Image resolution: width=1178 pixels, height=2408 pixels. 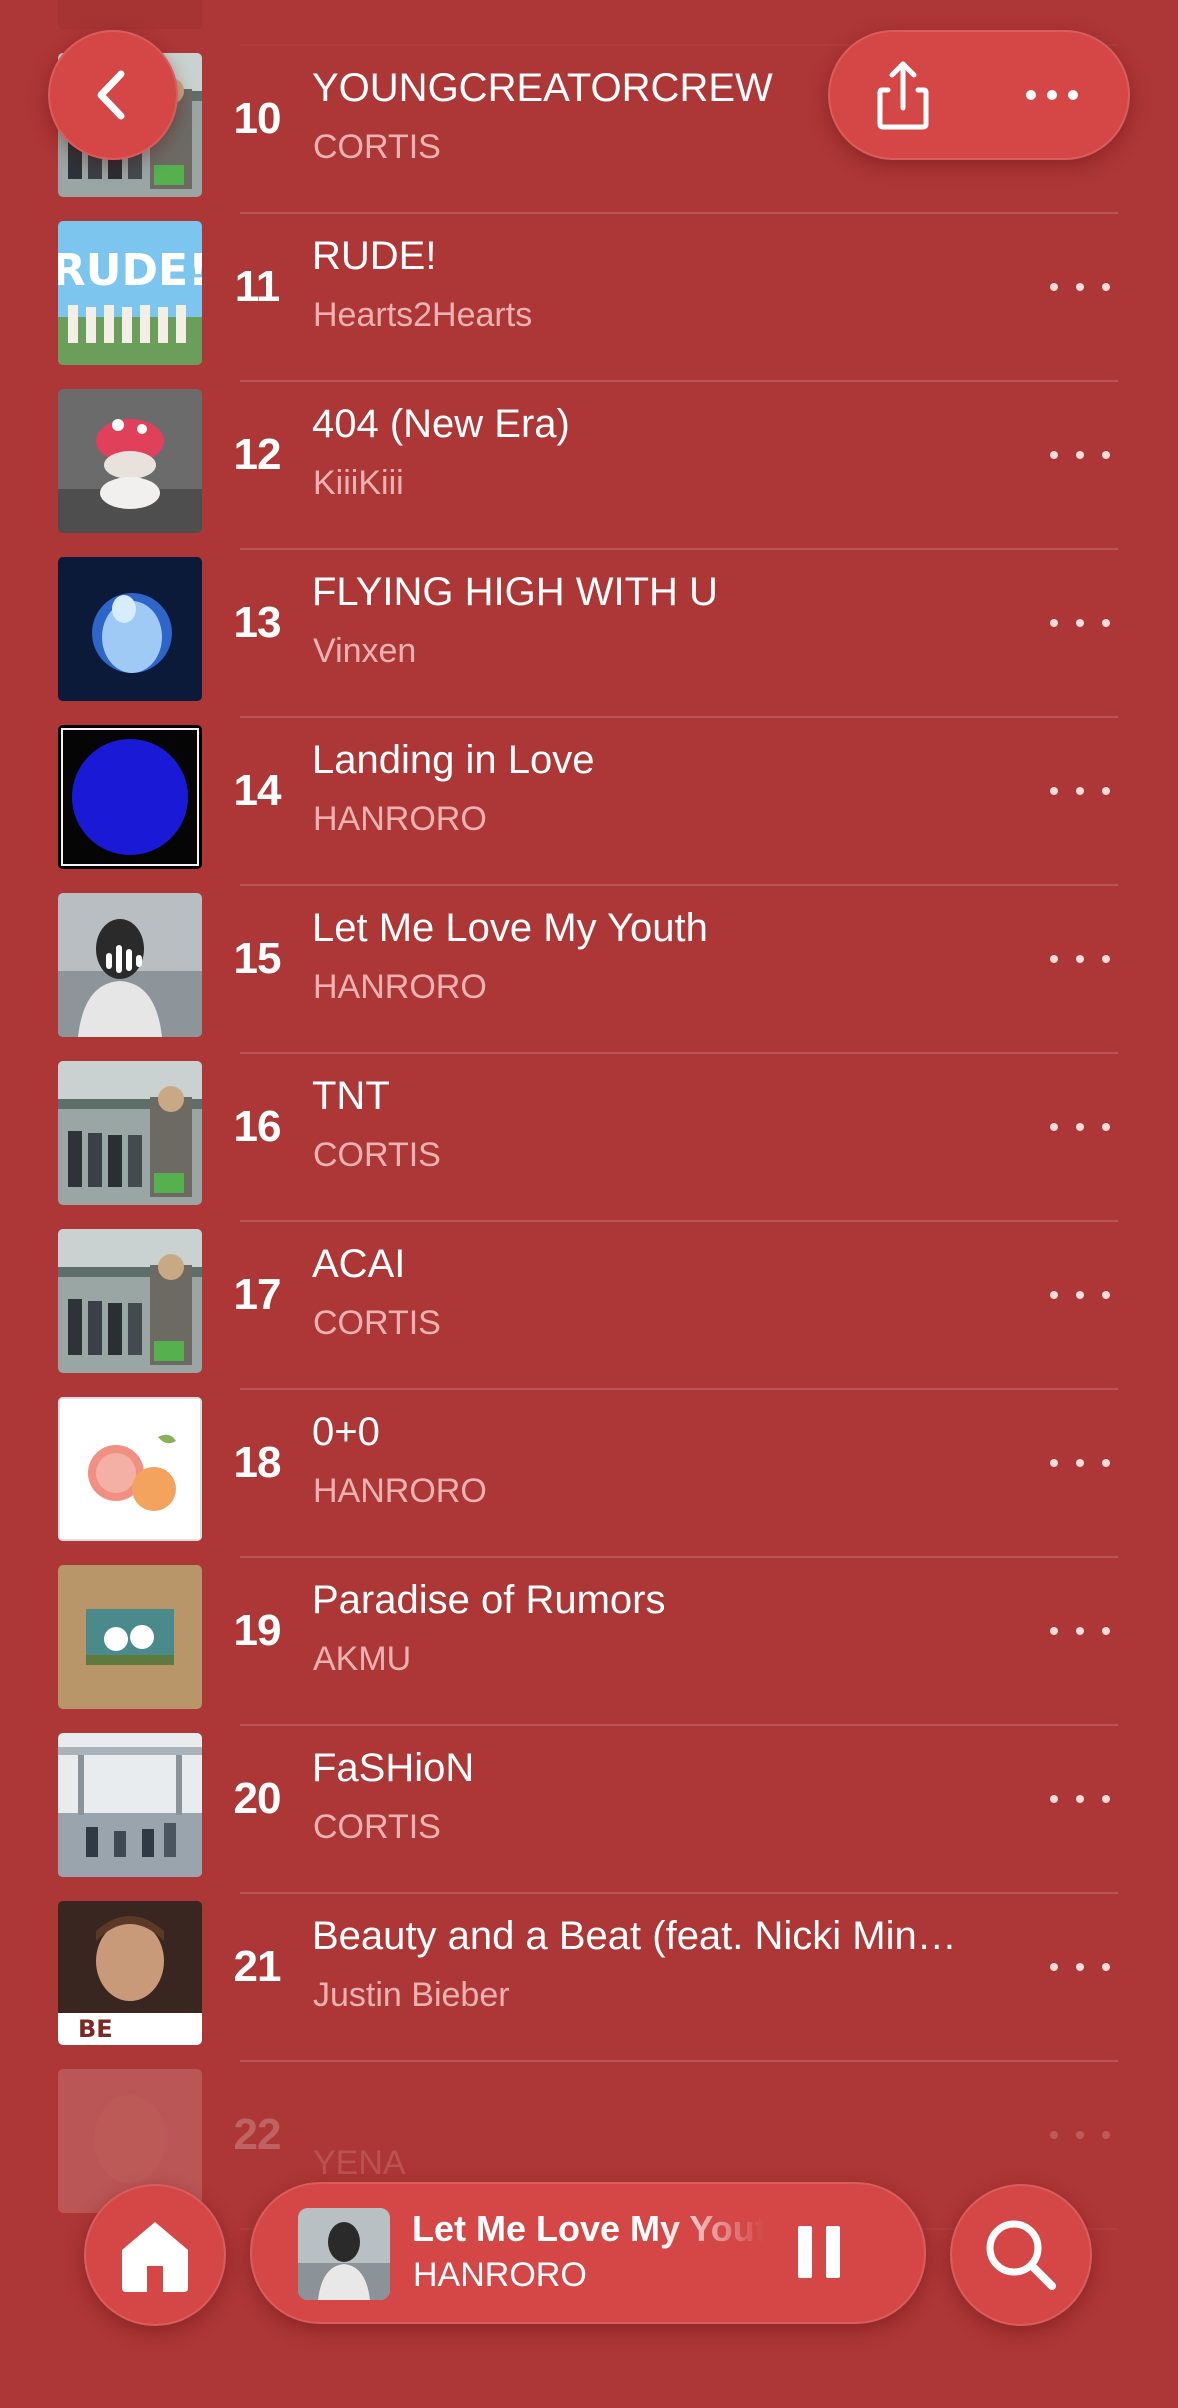 What do you see at coordinates (500, 2275) in the screenshot?
I see `now-playing-artist: HANRORO` at bounding box center [500, 2275].